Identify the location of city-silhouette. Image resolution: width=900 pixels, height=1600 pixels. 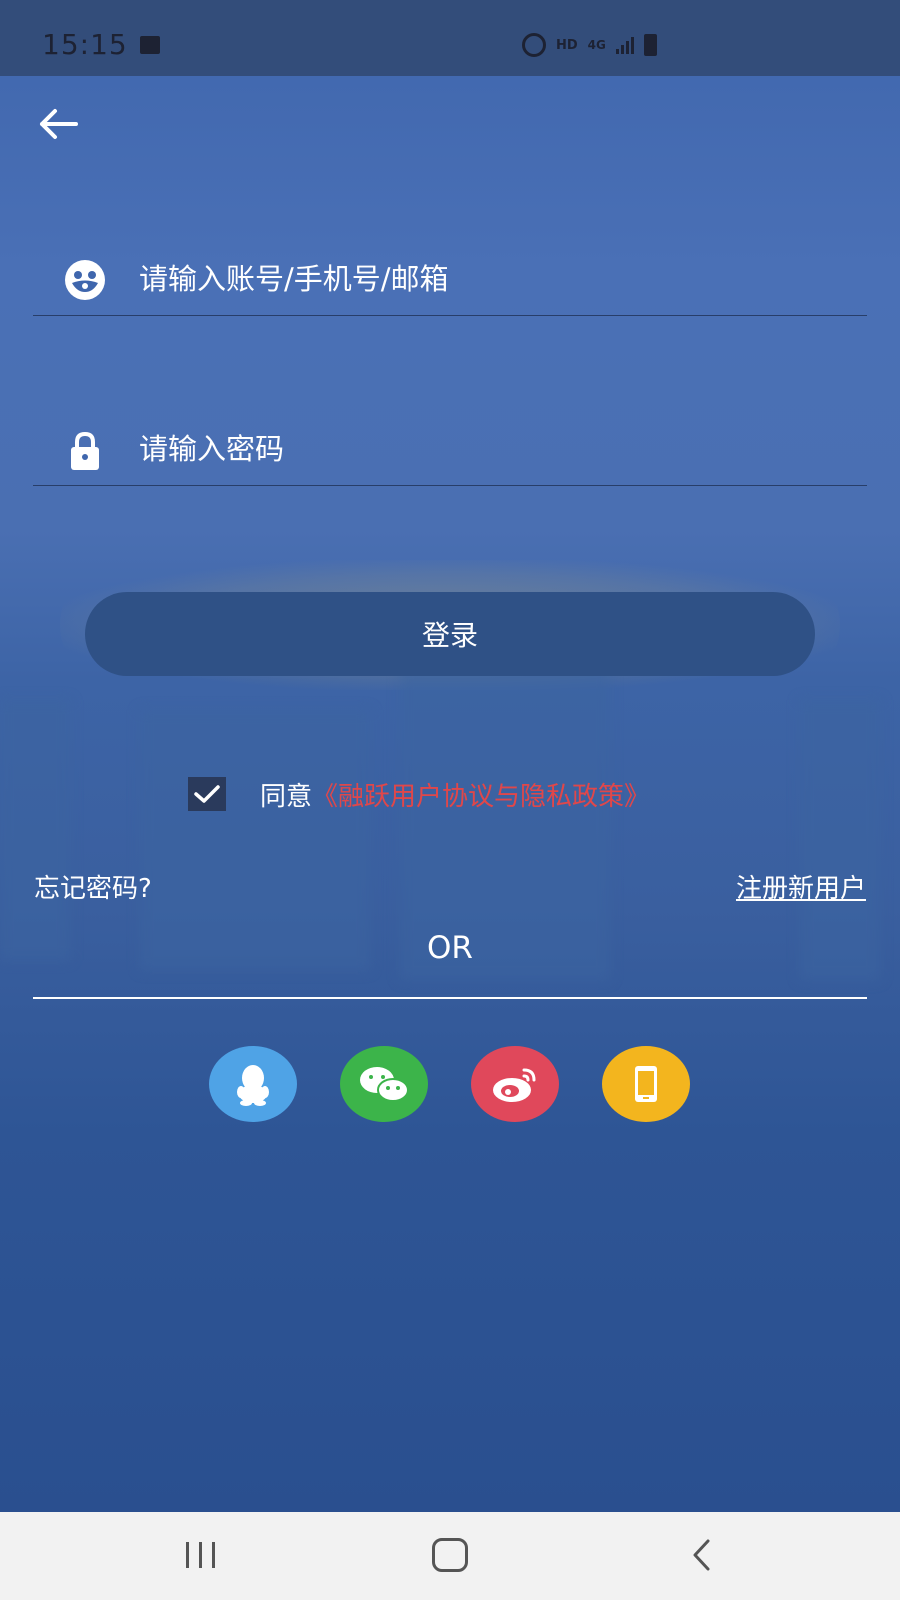
(35, 830).